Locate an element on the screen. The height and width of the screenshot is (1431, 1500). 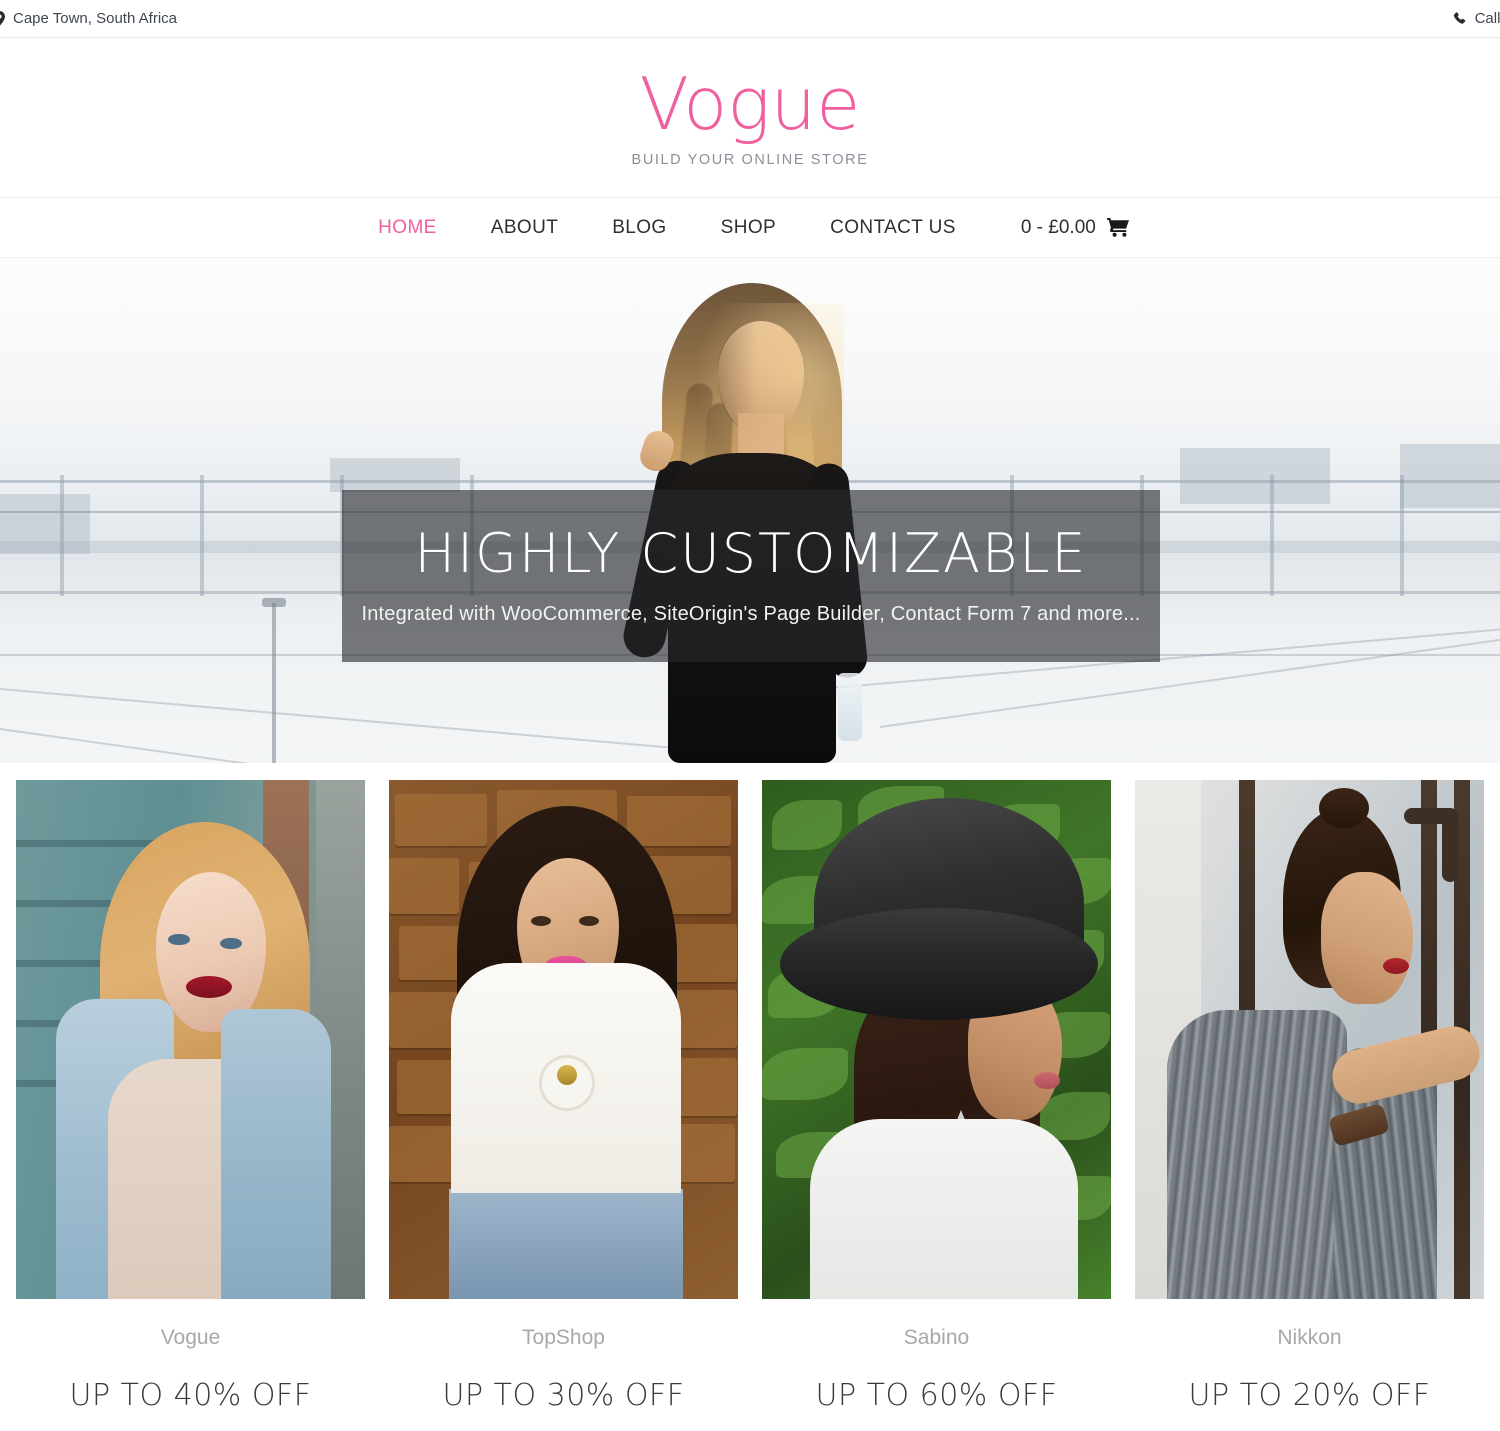
promo-image-sabino is located at coordinates (936, 1039).